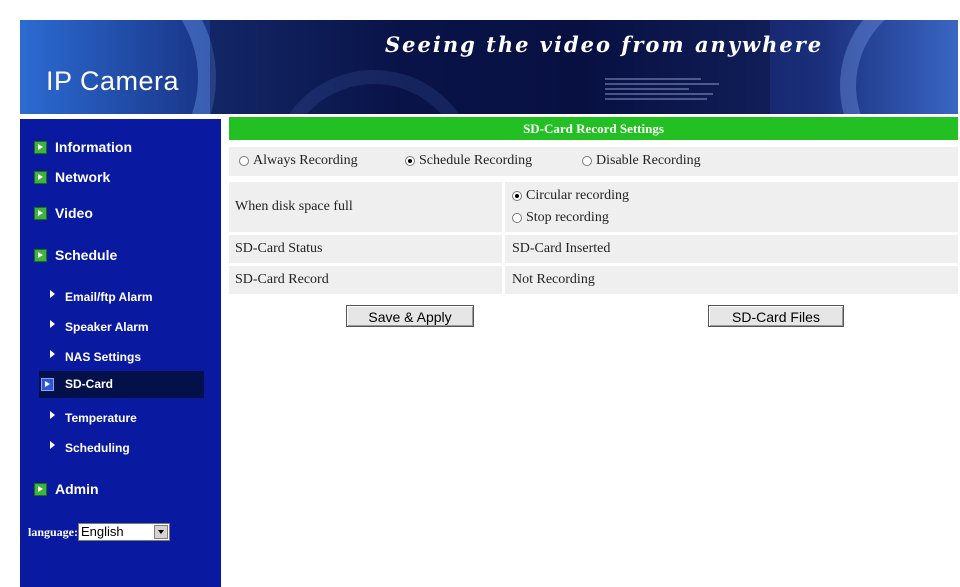 Image resolution: width=960 pixels, height=587 pixels. What do you see at coordinates (567, 217) in the screenshot?
I see `option-label: Stop recording` at bounding box center [567, 217].